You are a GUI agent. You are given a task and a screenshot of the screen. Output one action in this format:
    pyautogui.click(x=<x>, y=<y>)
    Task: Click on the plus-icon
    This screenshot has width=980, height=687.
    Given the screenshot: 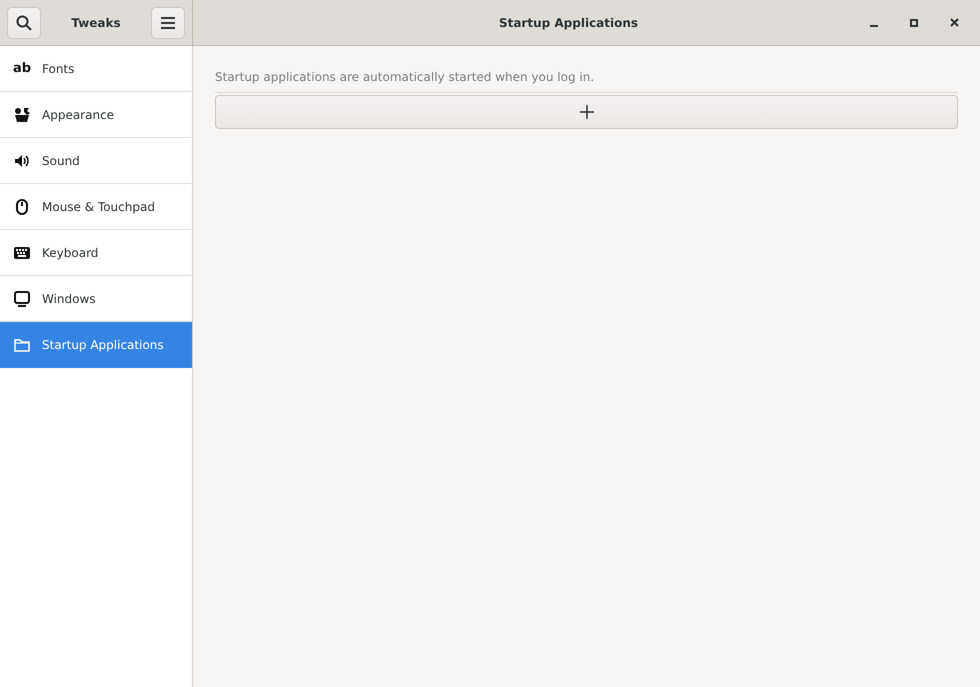 What is the action you would take?
    pyautogui.click(x=587, y=112)
    